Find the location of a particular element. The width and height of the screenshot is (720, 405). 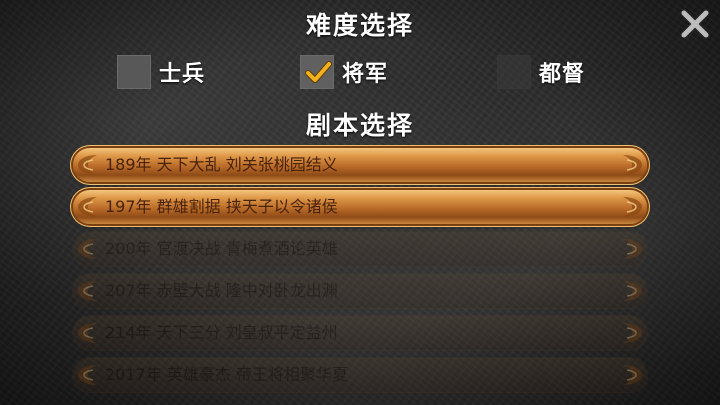

checkbox-commander is located at coordinates (514, 72).